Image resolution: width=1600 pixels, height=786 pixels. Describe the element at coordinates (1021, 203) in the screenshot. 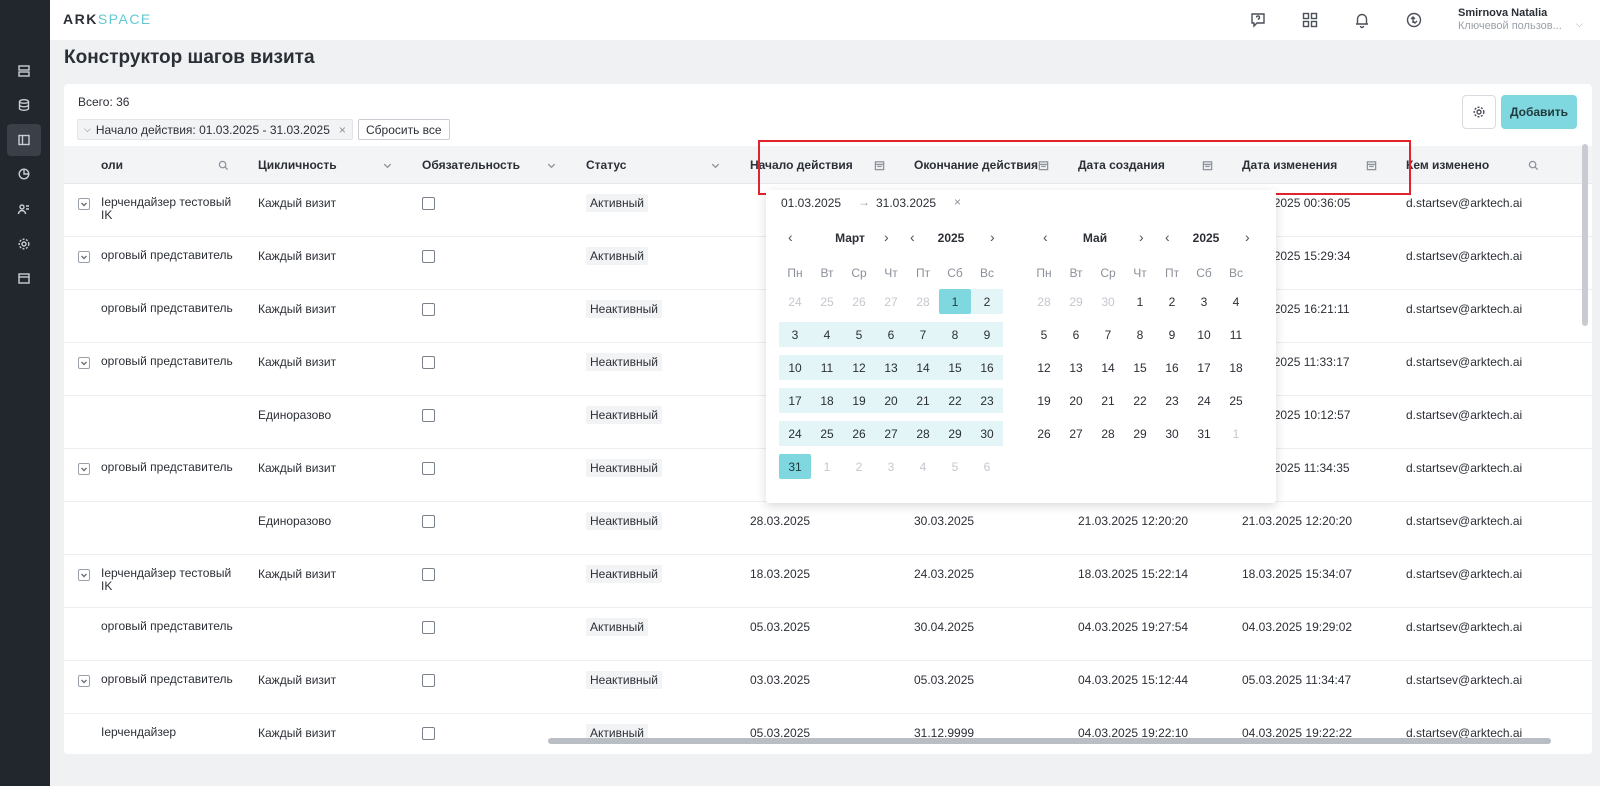

I see `date-range-input: 01.03.2025 → 31.03.2025 ×` at that location.